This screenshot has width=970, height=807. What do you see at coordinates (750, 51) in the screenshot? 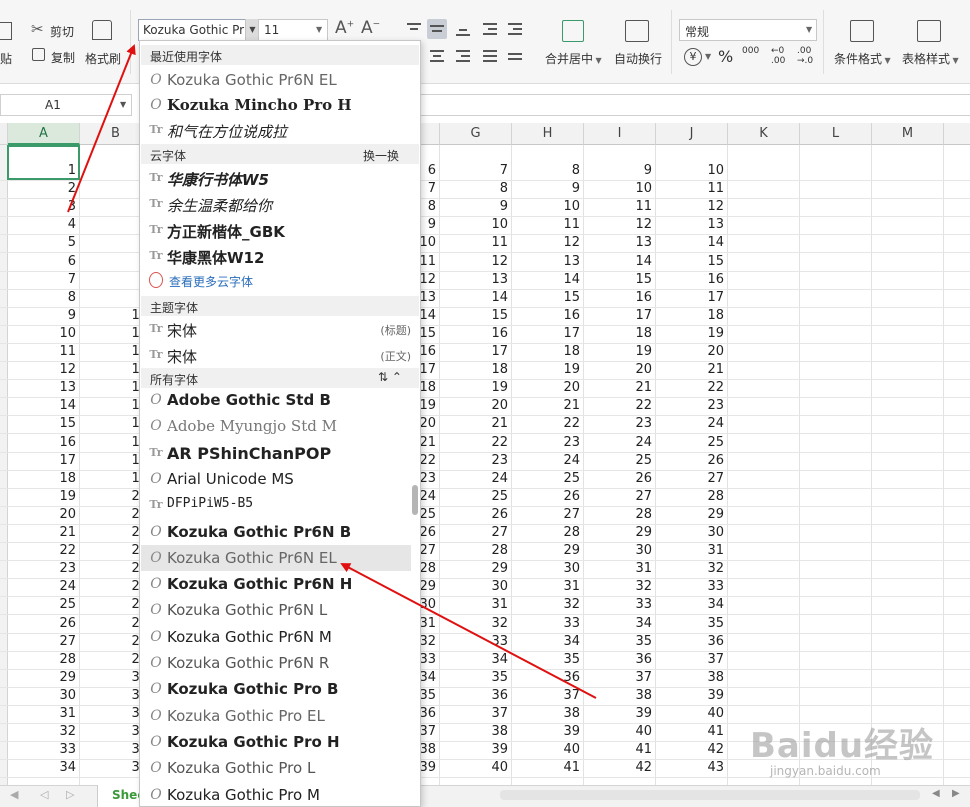
I see `thousands-separator-button: 000` at bounding box center [750, 51].